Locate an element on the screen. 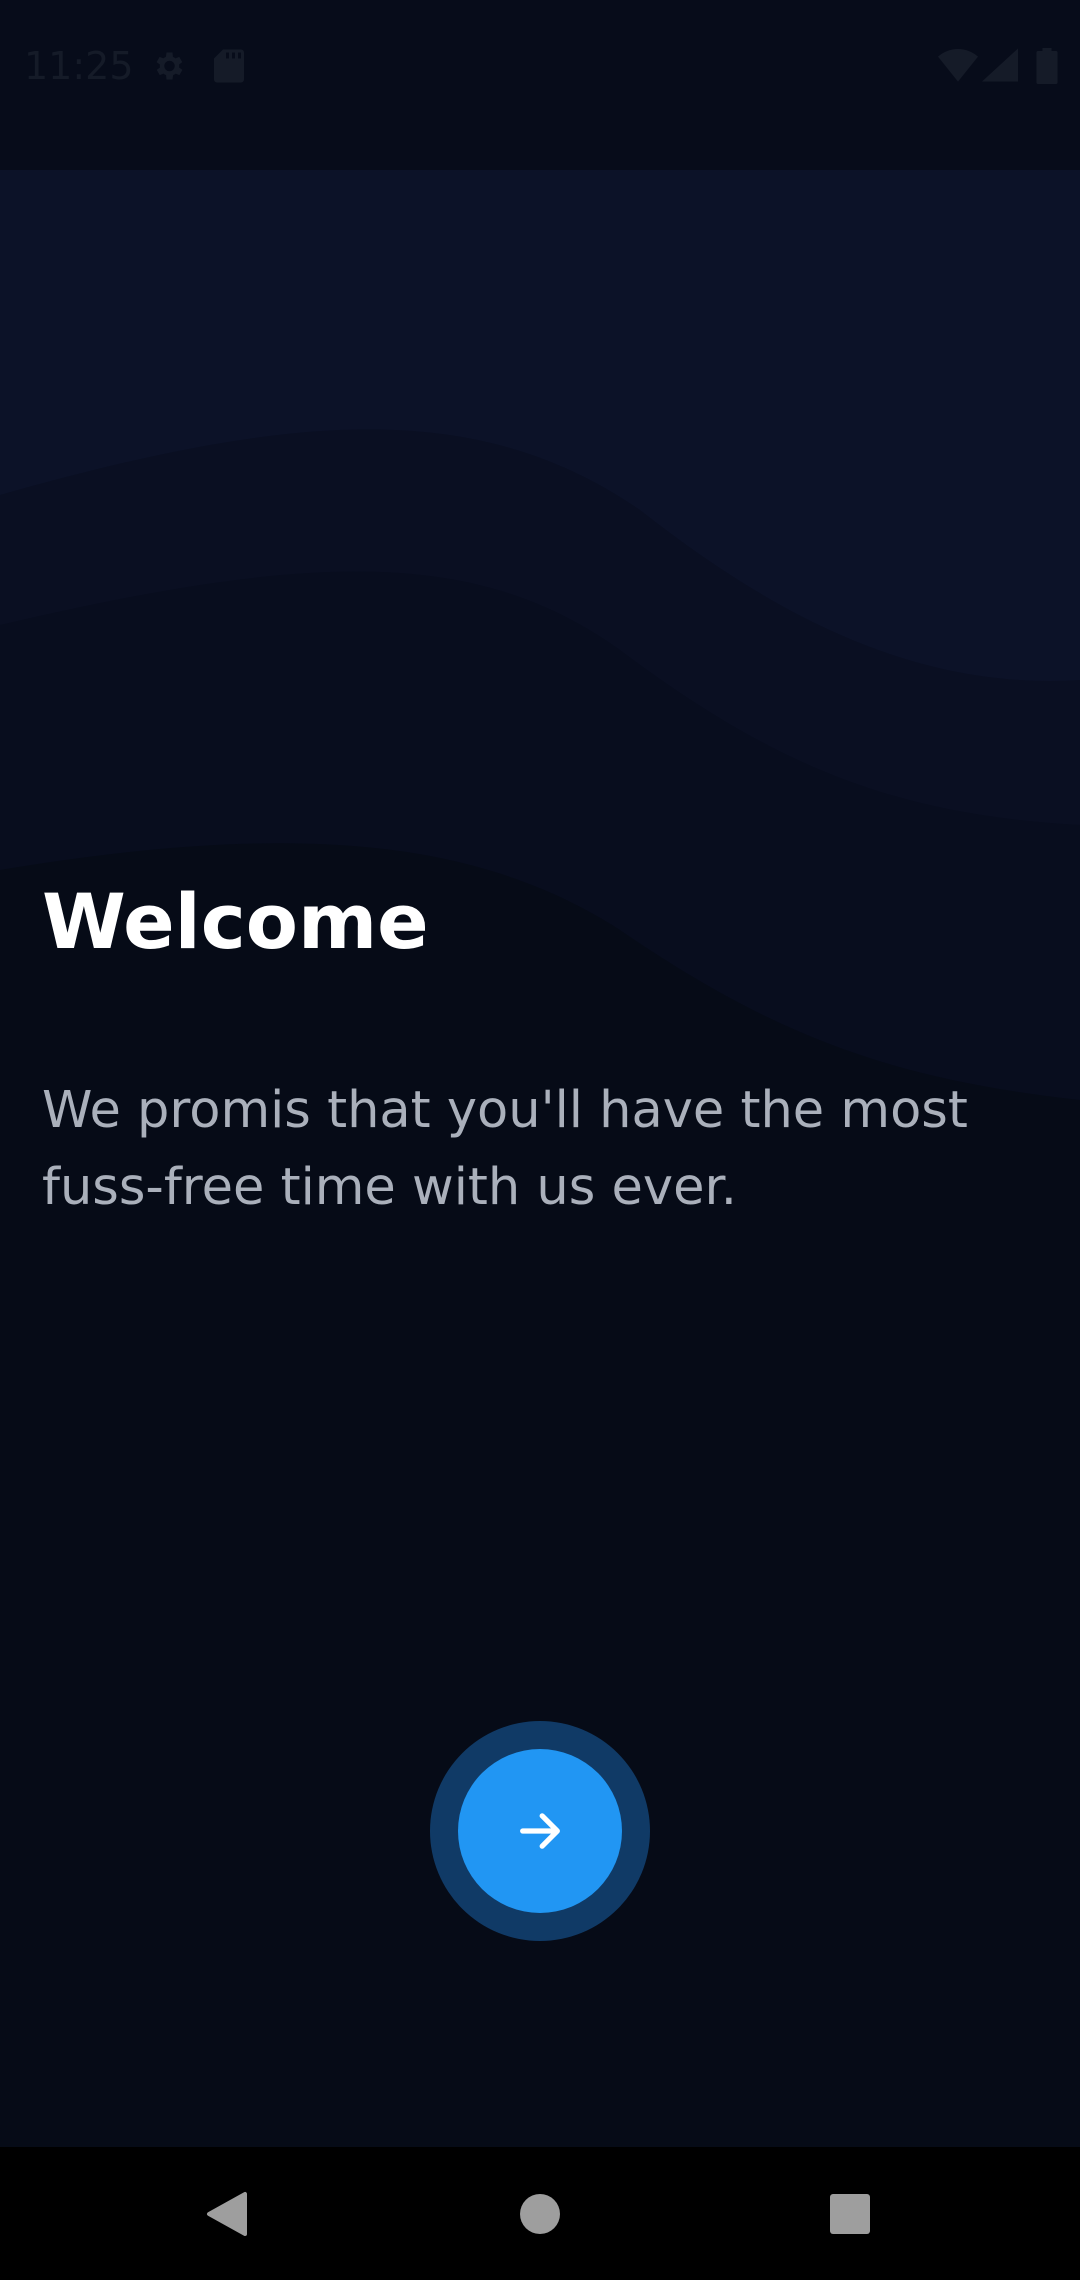  navigation-bar is located at coordinates (540, 2213).